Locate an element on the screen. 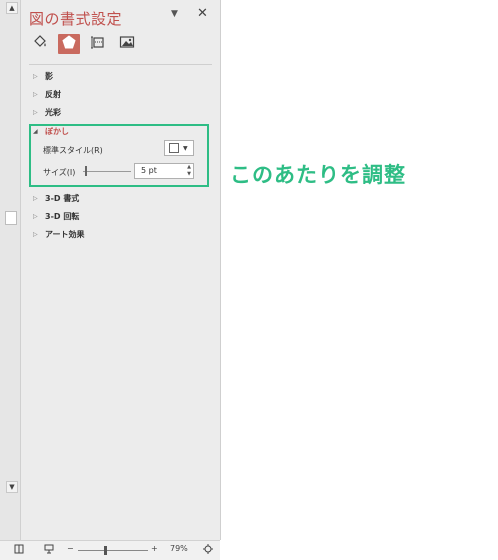  vertical-scrollbar is located at coordinates (10, 270).